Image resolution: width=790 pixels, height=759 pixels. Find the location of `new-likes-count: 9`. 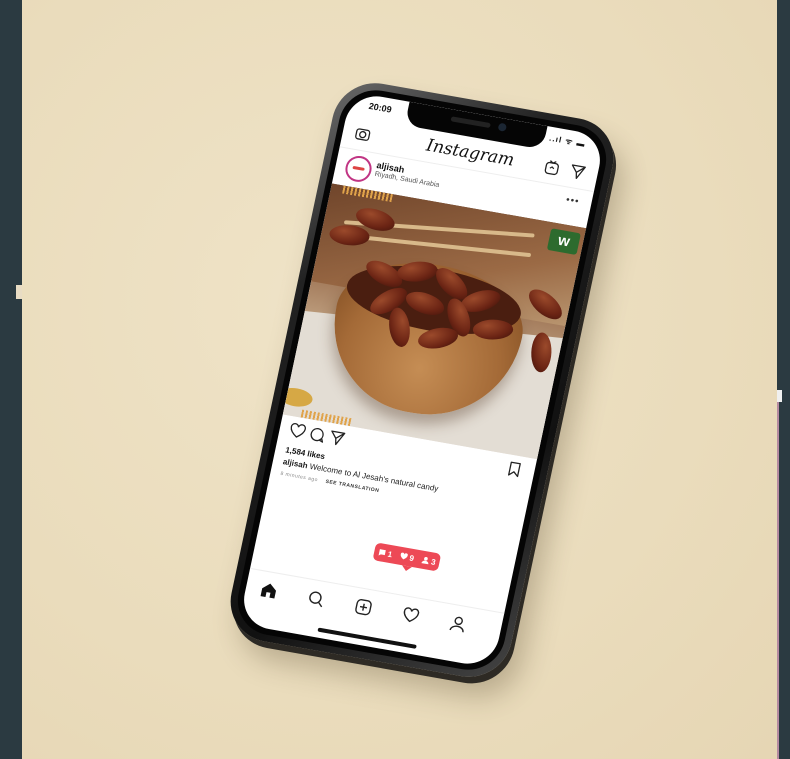

new-likes-count: 9 is located at coordinates (407, 557).